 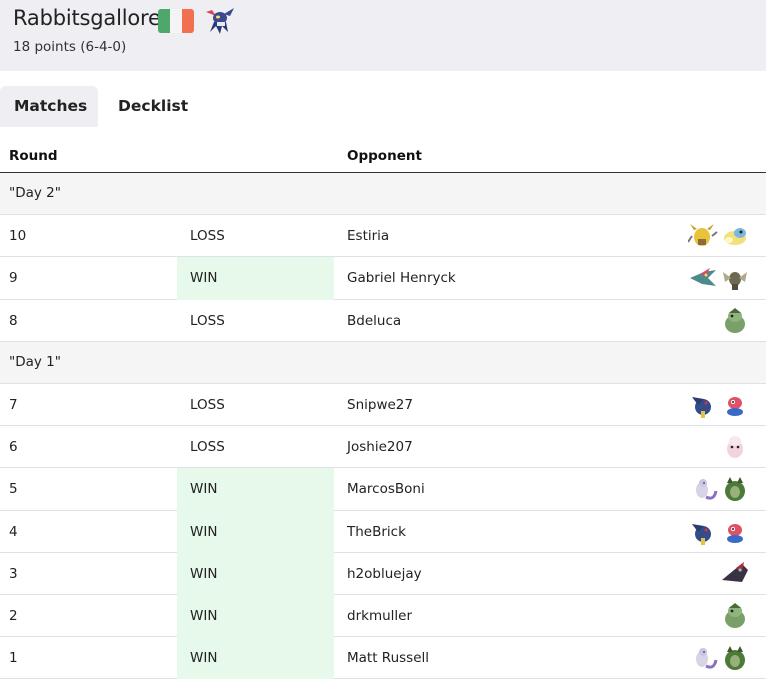 I want to click on match-row: 8 LOSS Bdeluca, so click(x=383, y=321).